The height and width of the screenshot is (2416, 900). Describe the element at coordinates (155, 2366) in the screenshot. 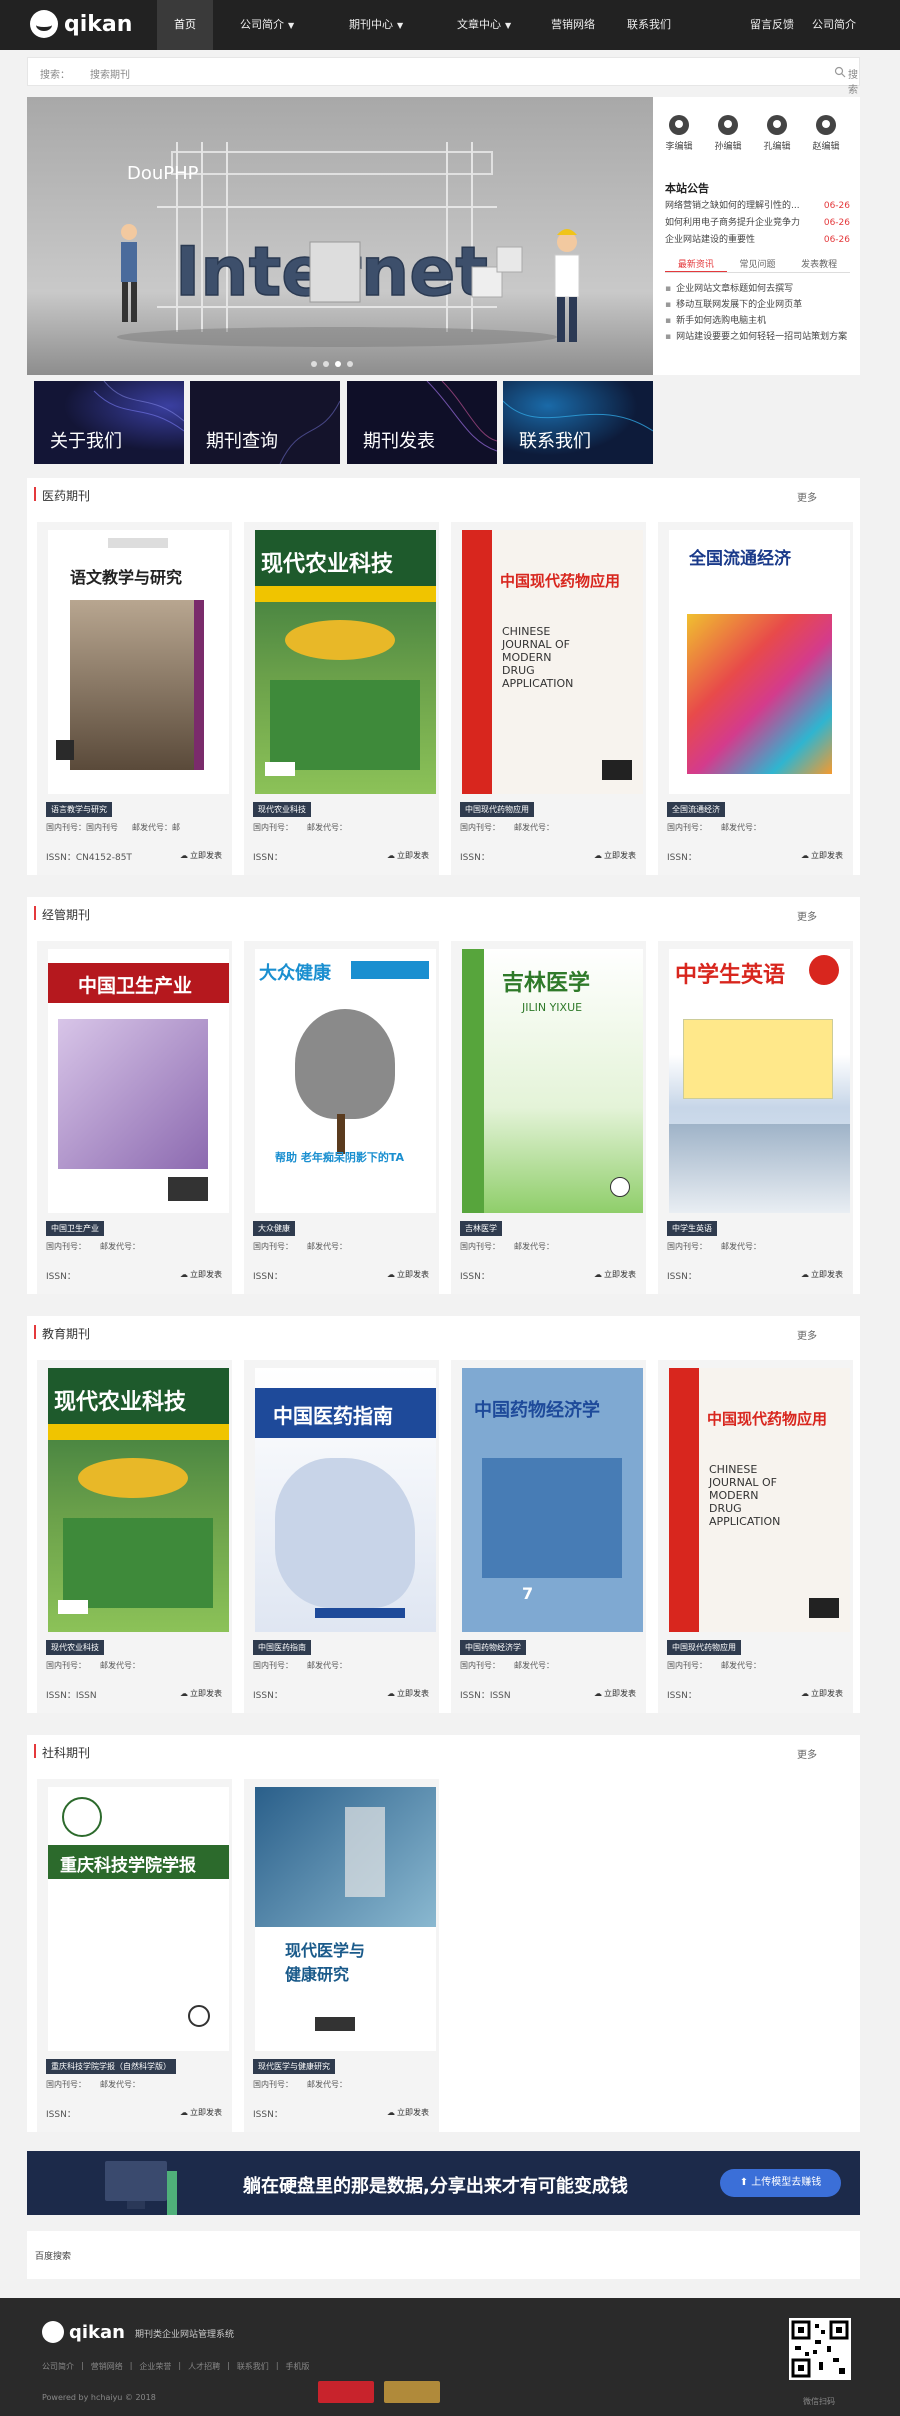

I see `footer-link: 企业荣誉` at that location.